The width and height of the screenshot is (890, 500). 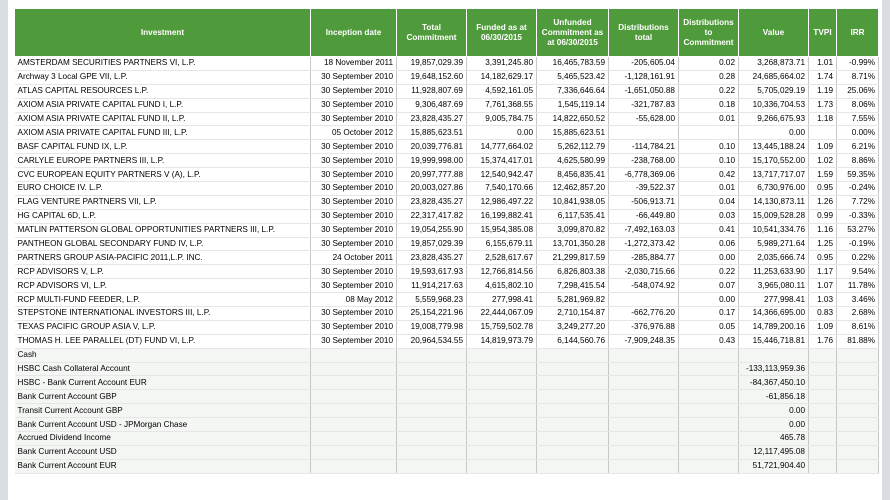 I want to click on cell-funded: 16,199,882.41, so click(x=501, y=216).